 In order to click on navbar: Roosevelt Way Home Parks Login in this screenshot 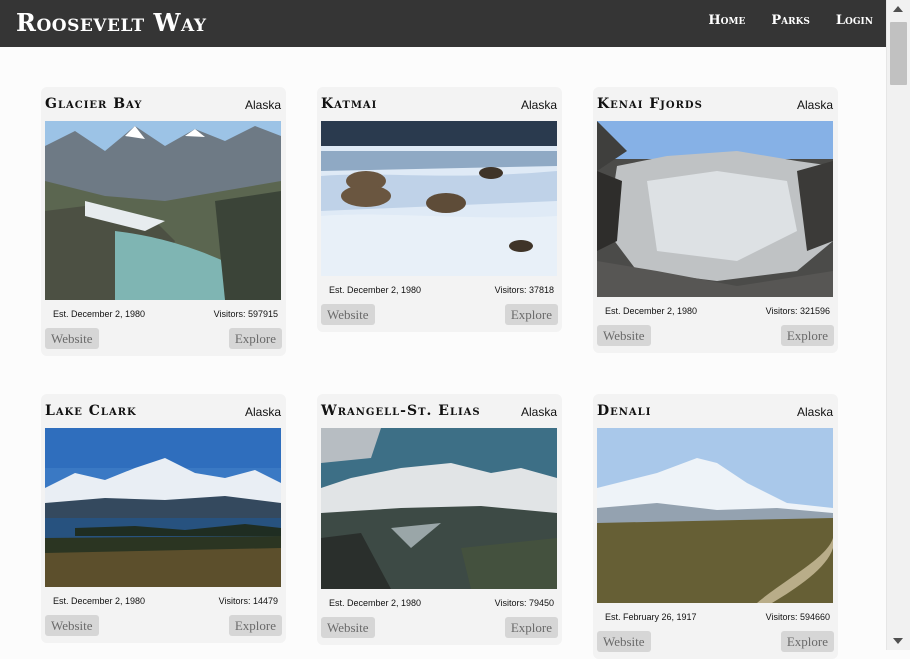, I will do `click(443, 23)`.